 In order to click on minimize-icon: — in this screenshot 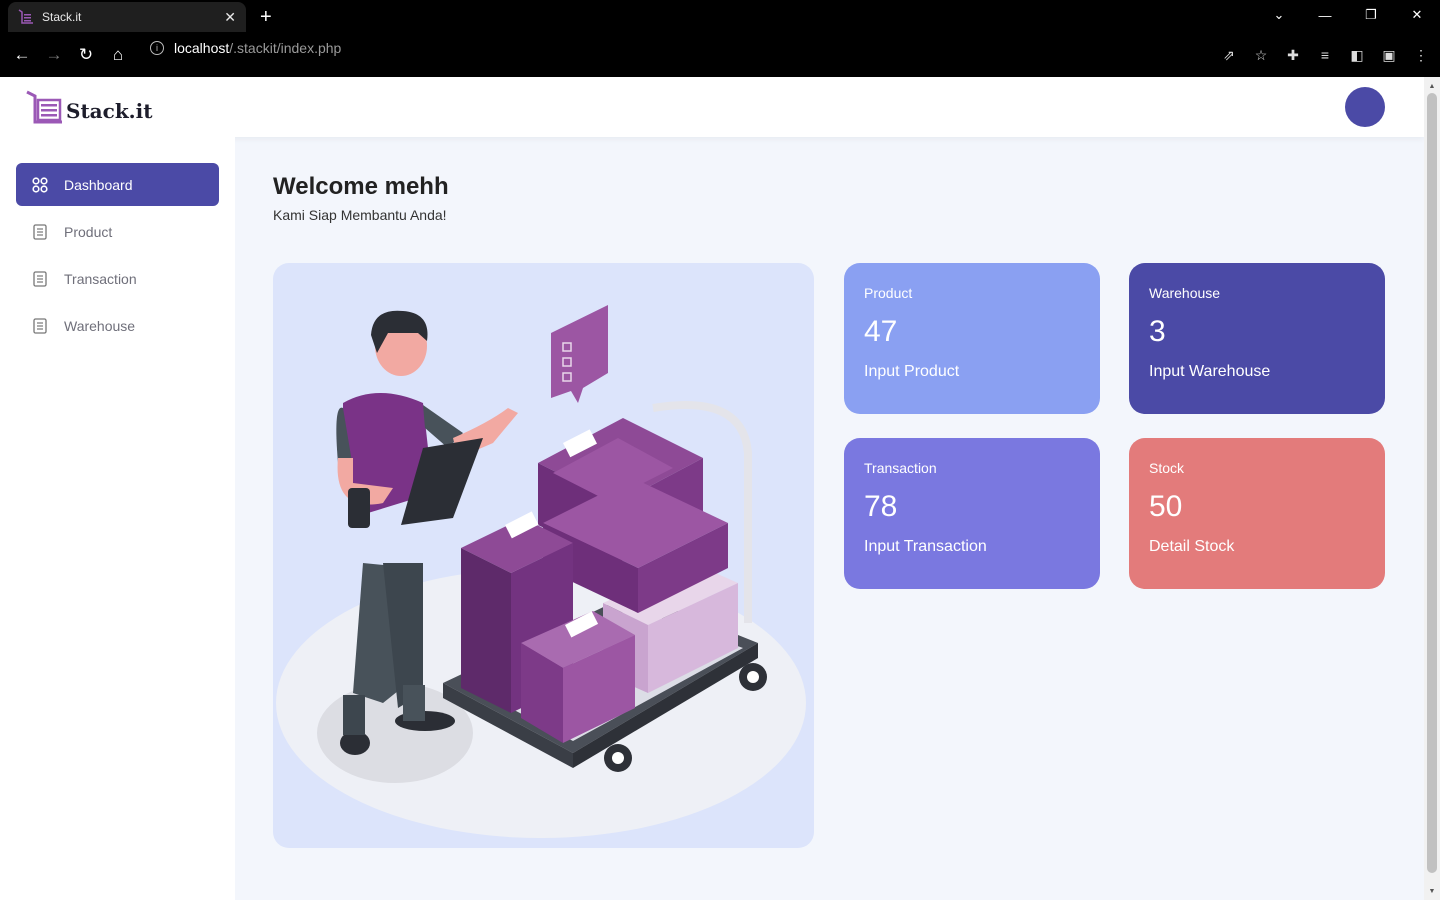, I will do `click(1325, 15)`.